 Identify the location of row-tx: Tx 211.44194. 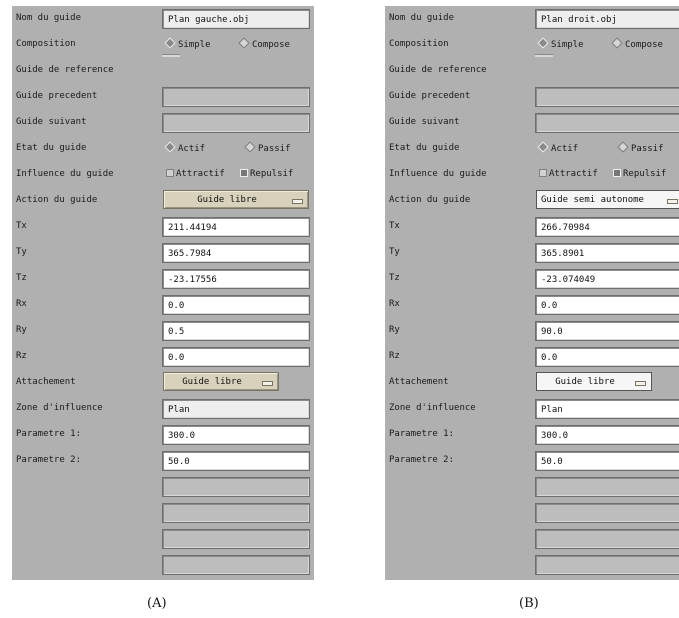
(163, 227).